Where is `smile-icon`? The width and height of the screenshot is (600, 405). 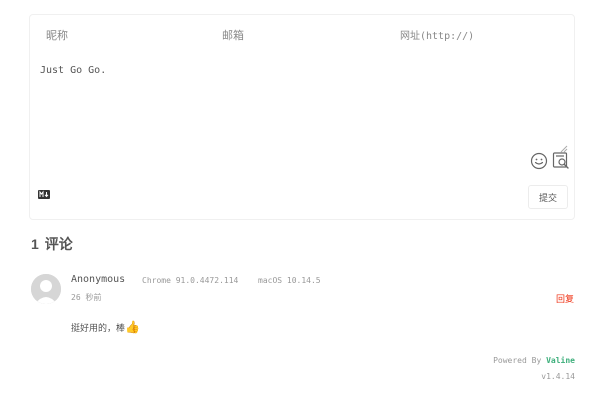
smile-icon is located at coordinates (539, 161).